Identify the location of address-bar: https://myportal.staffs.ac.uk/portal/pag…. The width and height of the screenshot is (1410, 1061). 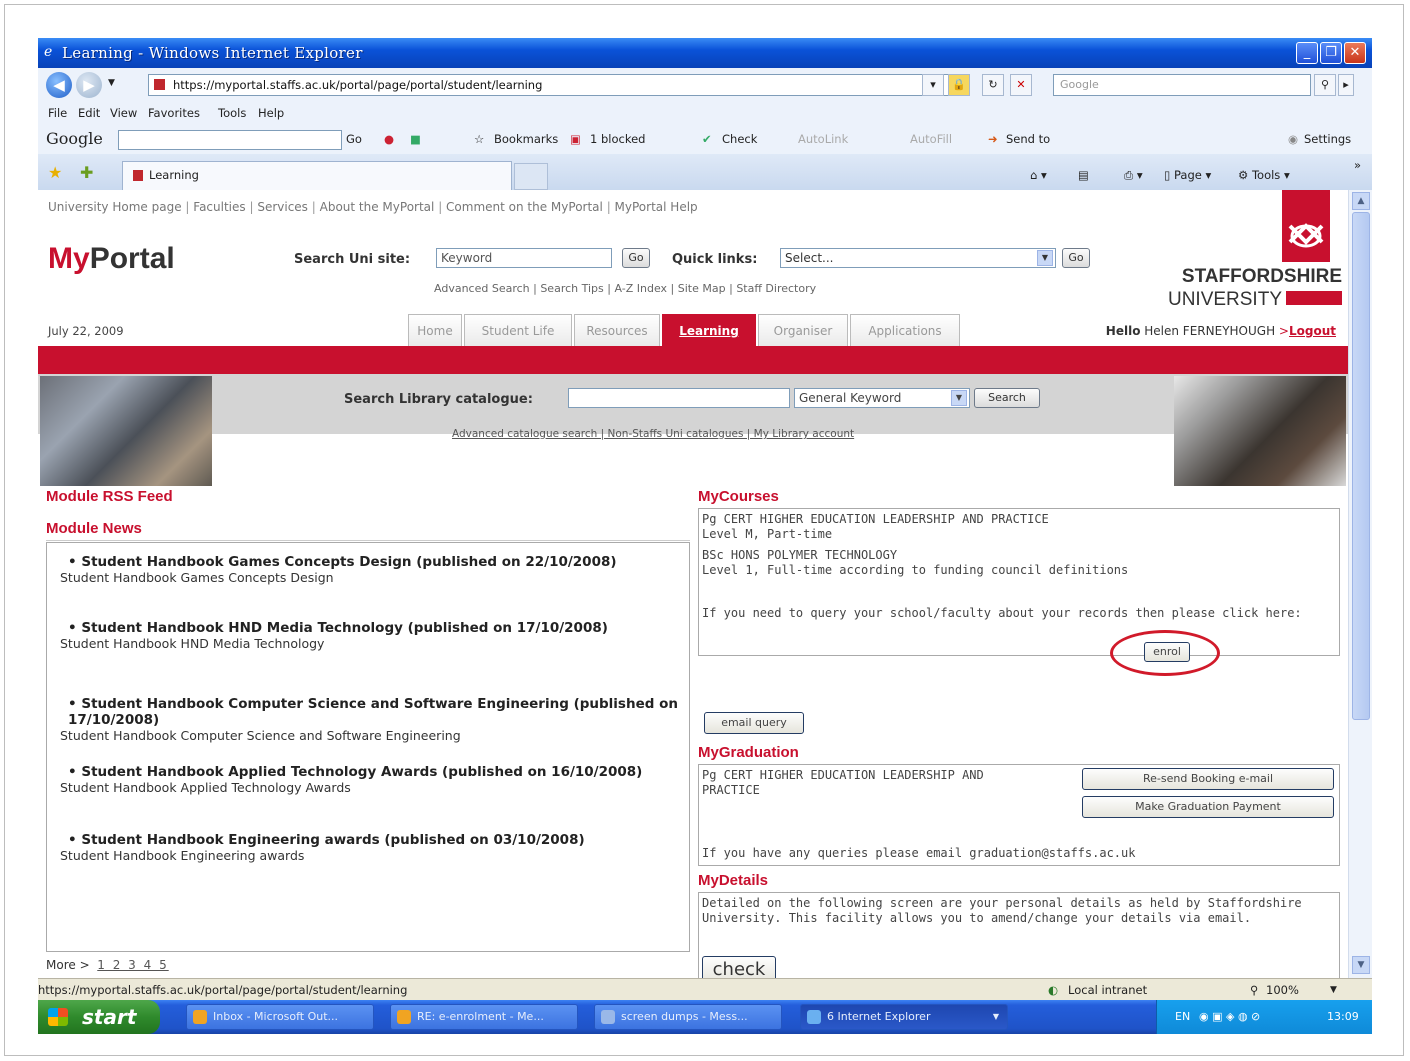
(558, 85).